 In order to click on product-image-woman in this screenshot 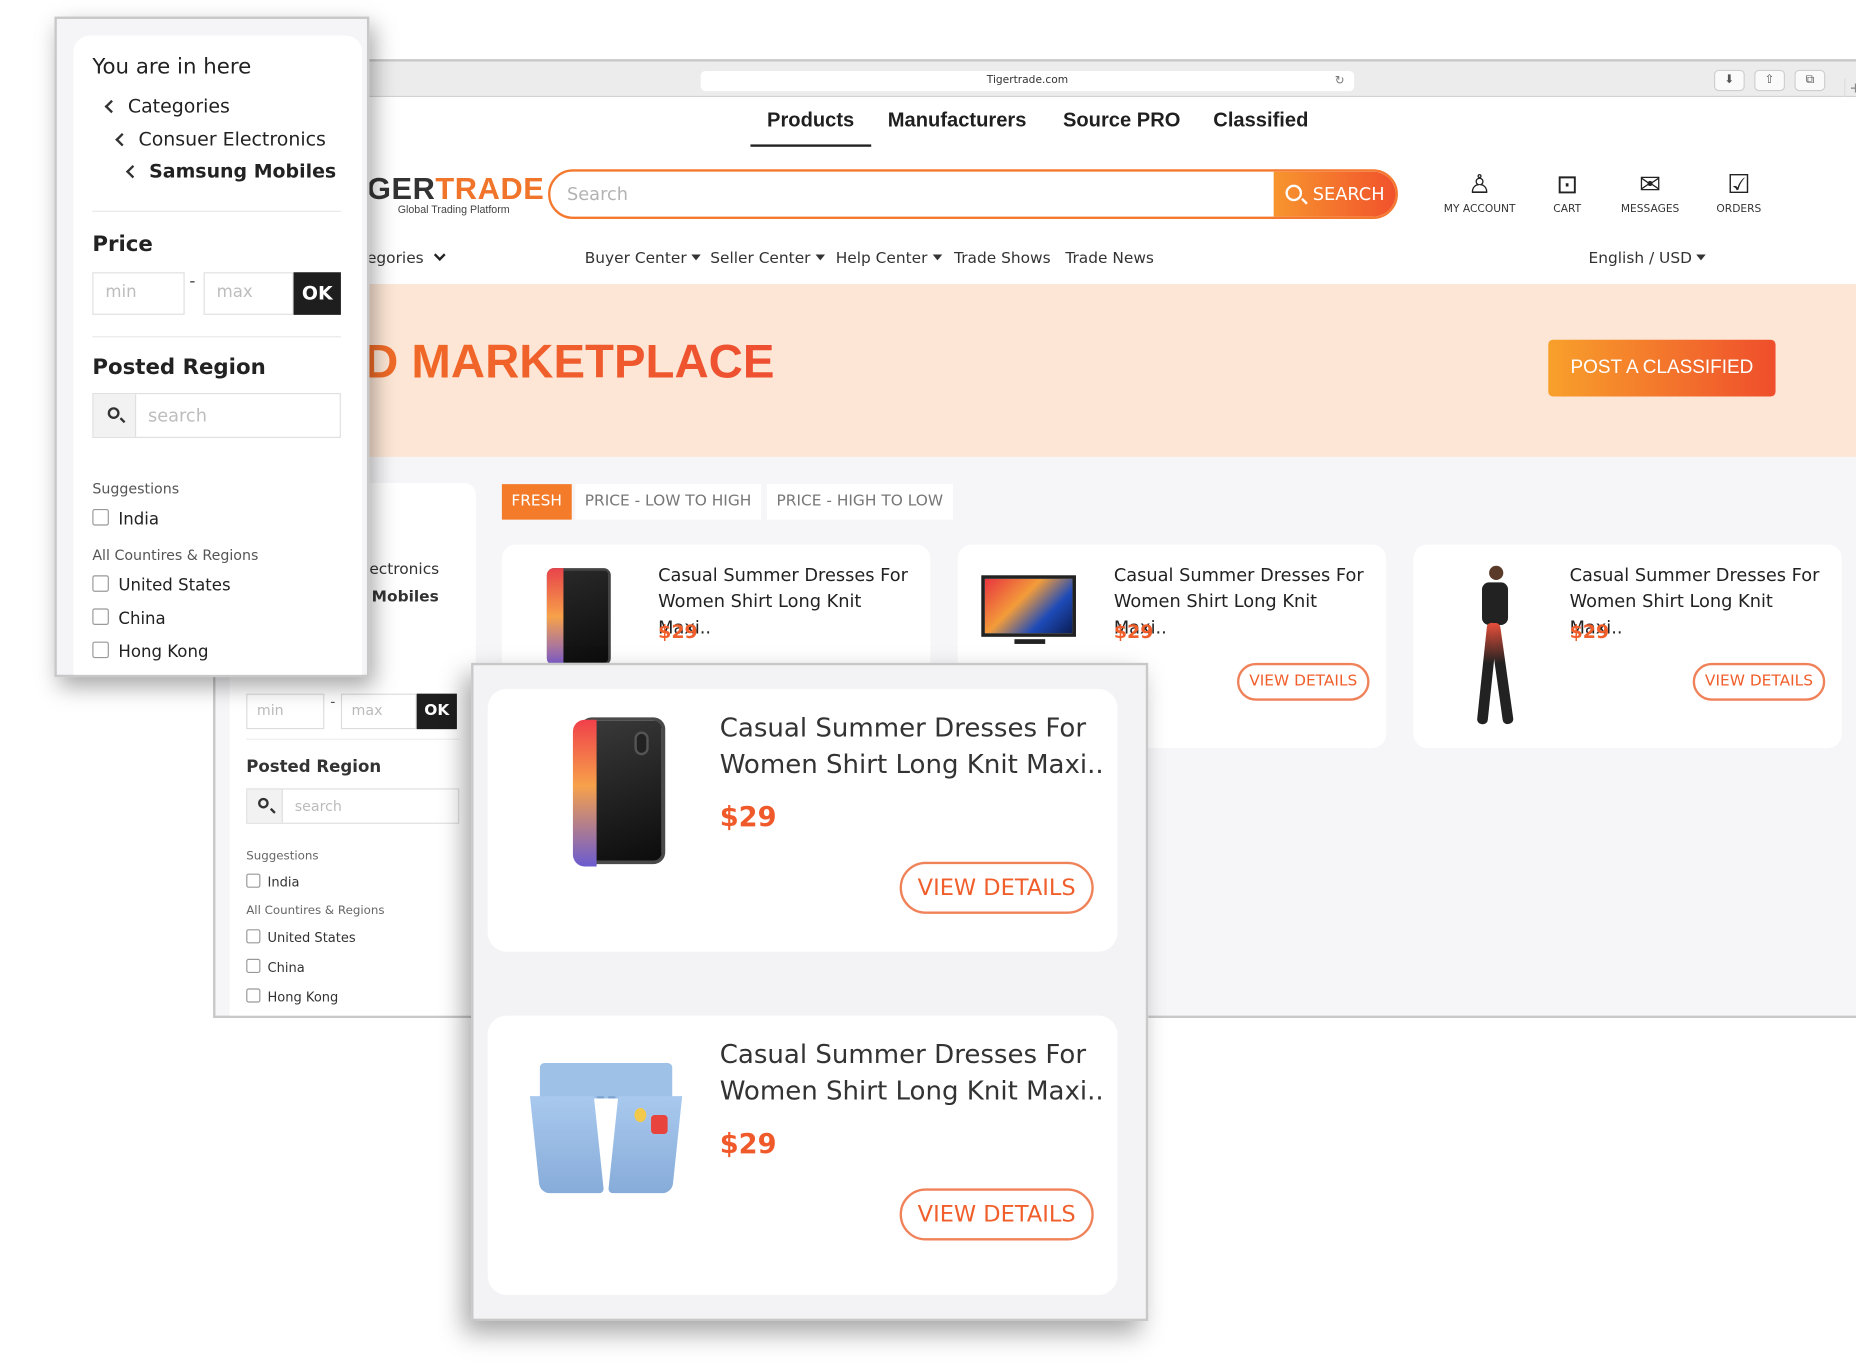, I will do `click(1492, 645)`.